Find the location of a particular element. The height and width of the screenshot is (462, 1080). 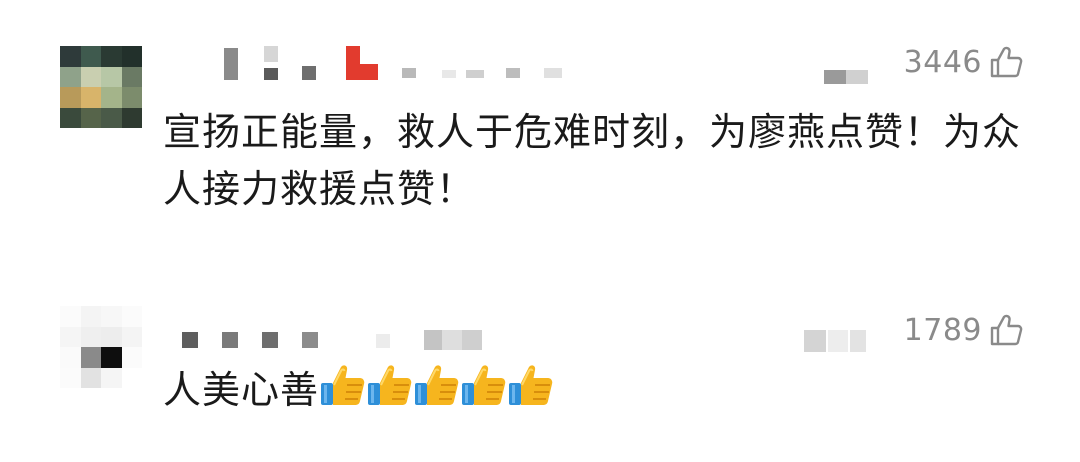

comment-text: 人美心善 is located at coordinates (241, 390).